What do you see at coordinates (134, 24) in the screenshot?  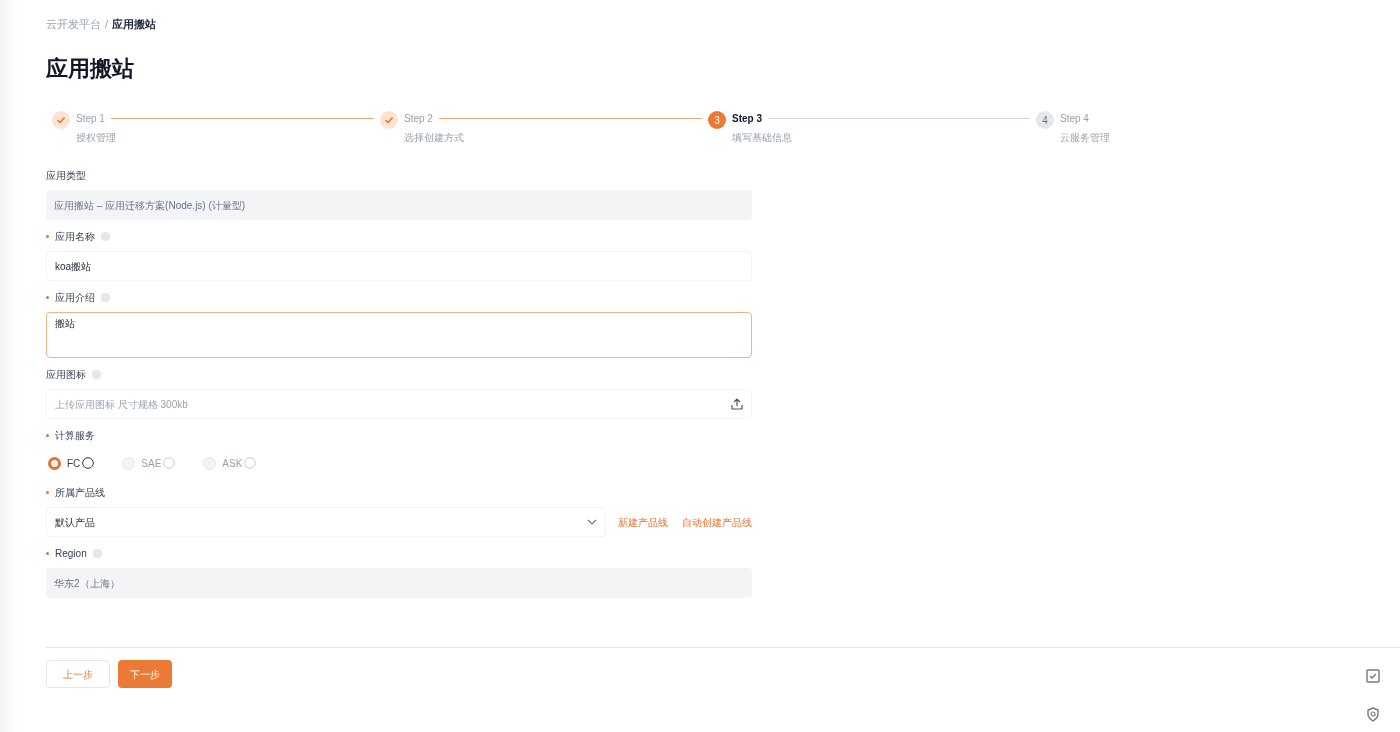 I see `breadcrumb-current: 应用搬站` at bounding box center [134, 24].